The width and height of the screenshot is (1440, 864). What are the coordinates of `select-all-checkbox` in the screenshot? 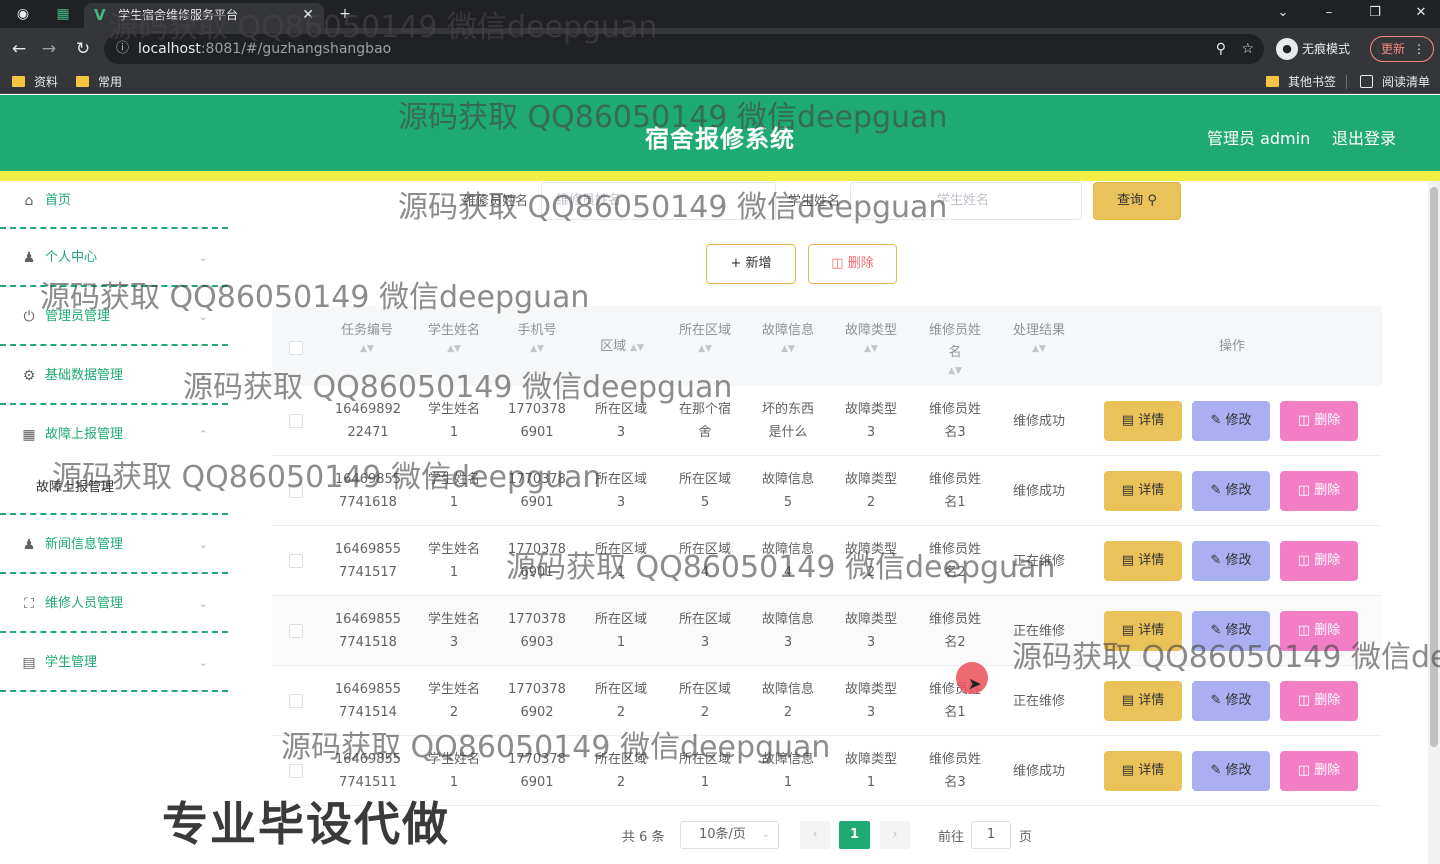 It's located at (296, 348).